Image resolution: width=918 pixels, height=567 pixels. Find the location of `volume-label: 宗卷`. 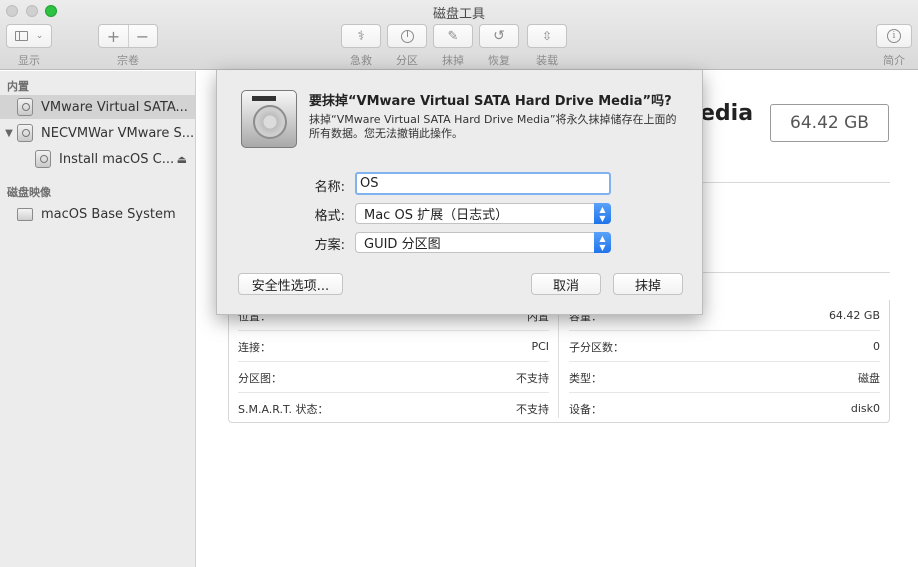

volume-label: 宗卷 is located at coordinates (128, 60).